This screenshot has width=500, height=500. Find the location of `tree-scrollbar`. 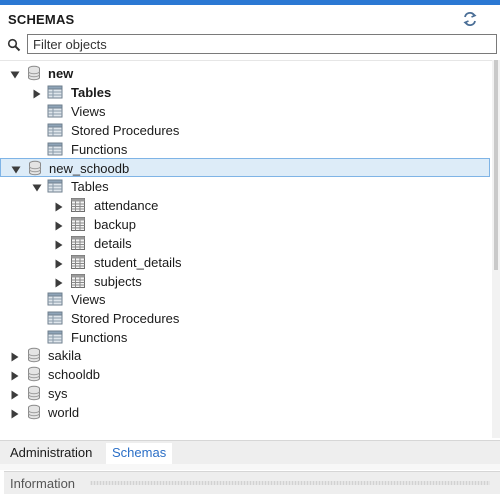

tree-scrollbar is located at coordinates (496, 249).